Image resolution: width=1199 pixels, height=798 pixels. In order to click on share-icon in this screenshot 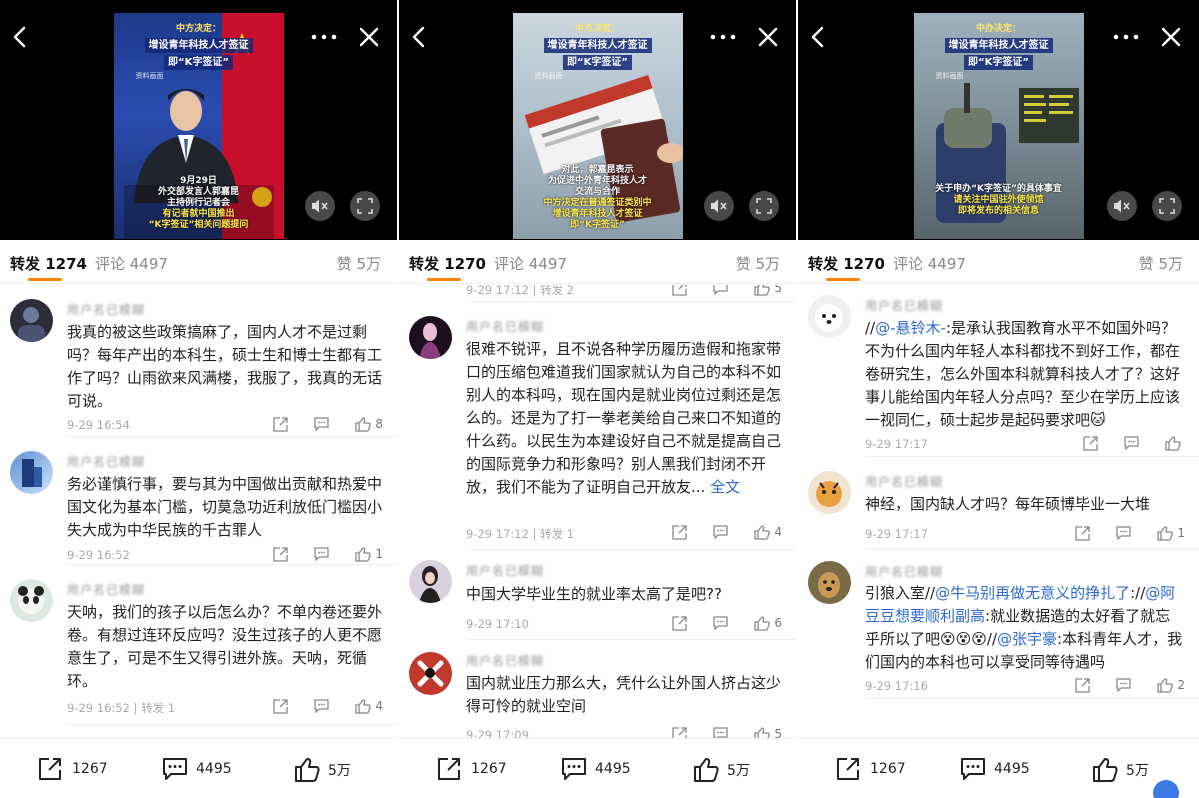, I will do `click(1083, 533)`.